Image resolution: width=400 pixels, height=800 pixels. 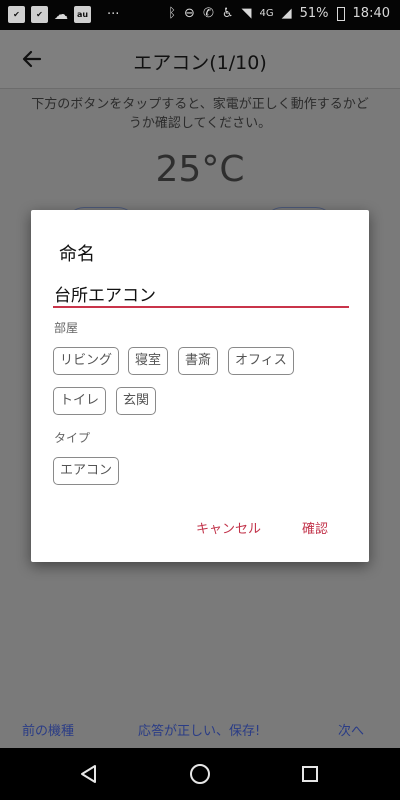 I want to click on room-chip-living: リビング, so click(x=86, y=361).